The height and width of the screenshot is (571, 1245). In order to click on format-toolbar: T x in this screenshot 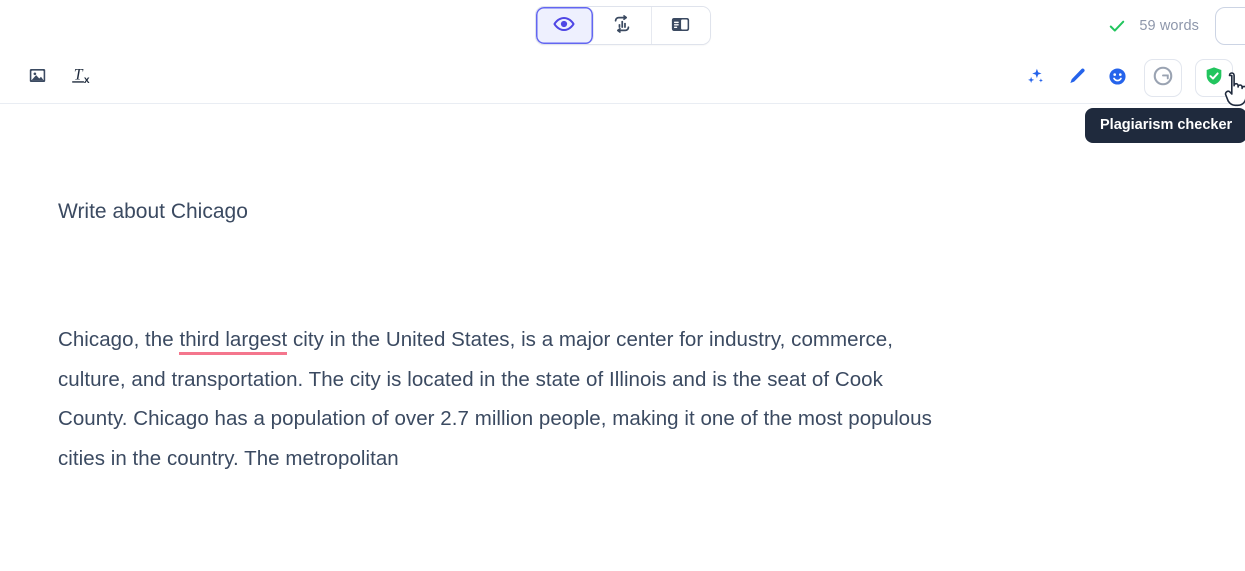, I will do `click(622, 77)`.